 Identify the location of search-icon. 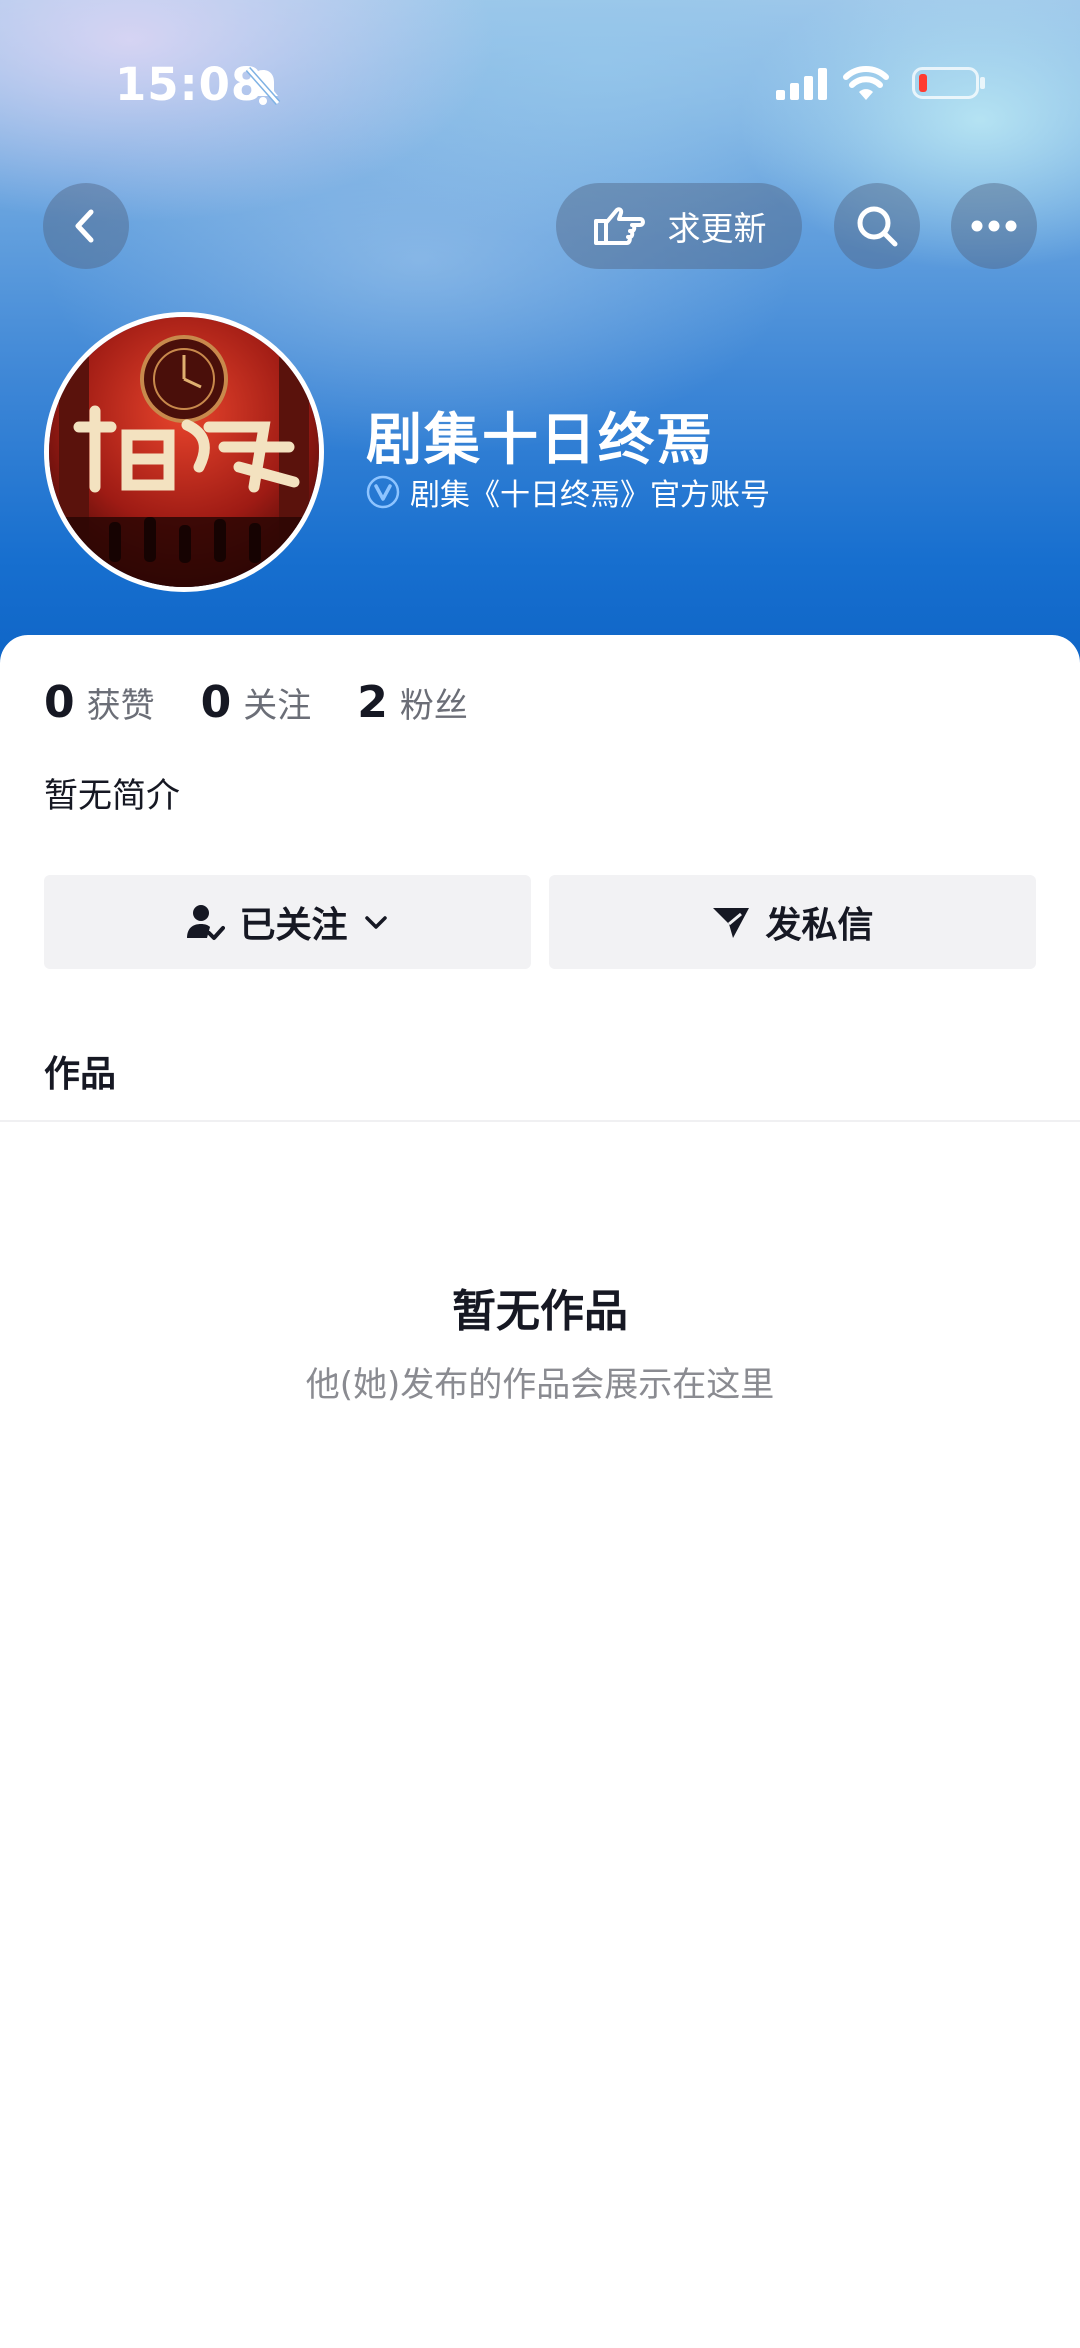
(877, 226).